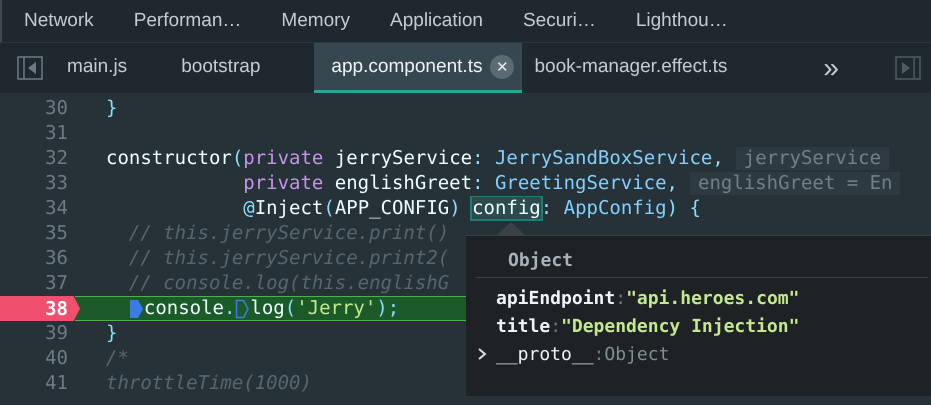 Image resolution: width=931 pixels, height=405 pixels. What do you see at coordinates (56, 358) in the screenshot?
I see `line-number: 40` at bounding box center [56, 358].